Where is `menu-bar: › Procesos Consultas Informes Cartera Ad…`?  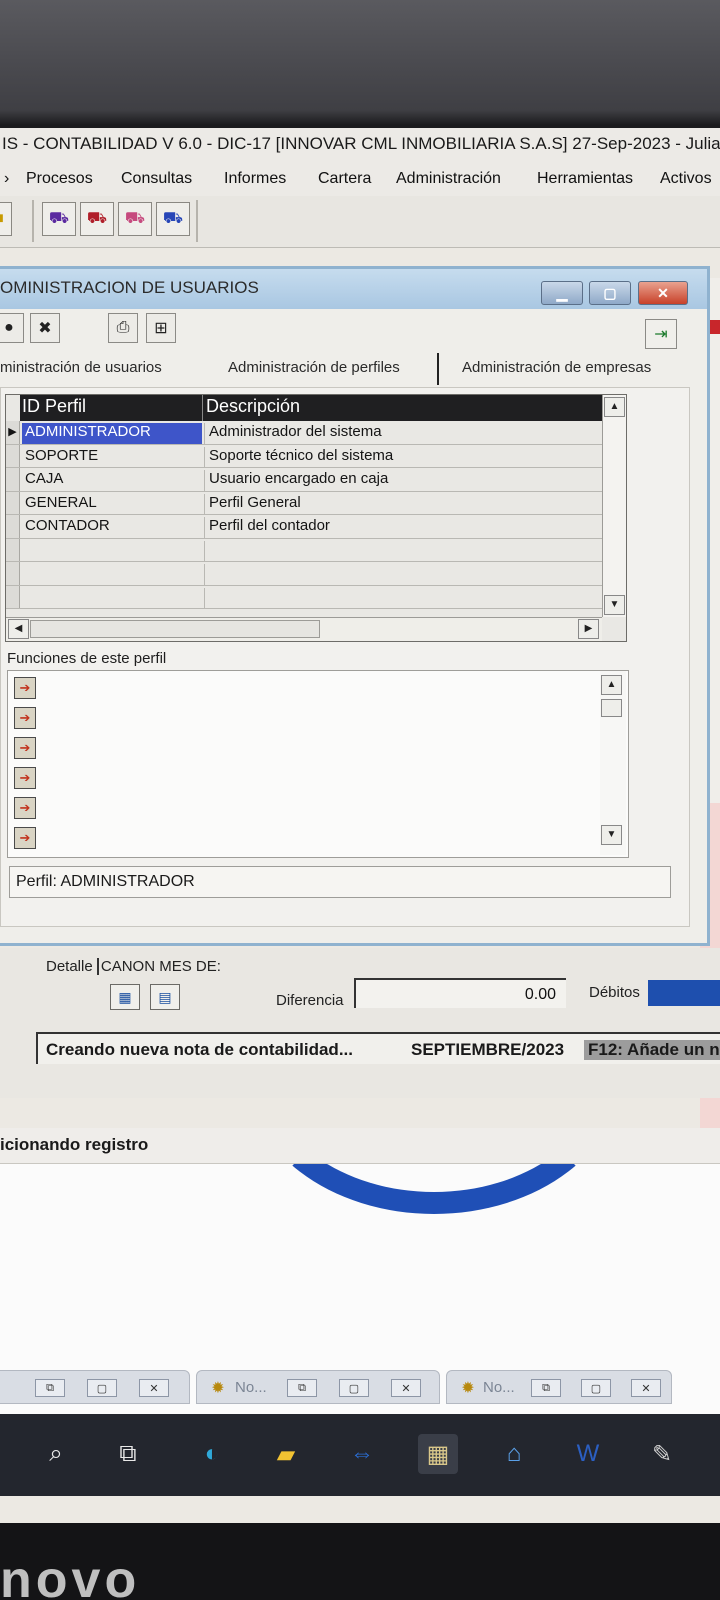
menu-bar: › Procesos Consultas Informes Cartera Ad… is located at coordinates (360, 181).